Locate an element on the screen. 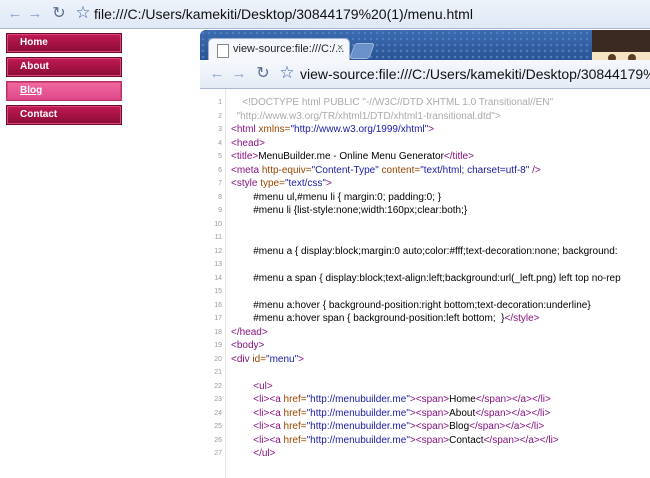 Image resolution: width=650 pixels, height=478 pixels. menu-item-label: Home is located at coordinates (34, 42).